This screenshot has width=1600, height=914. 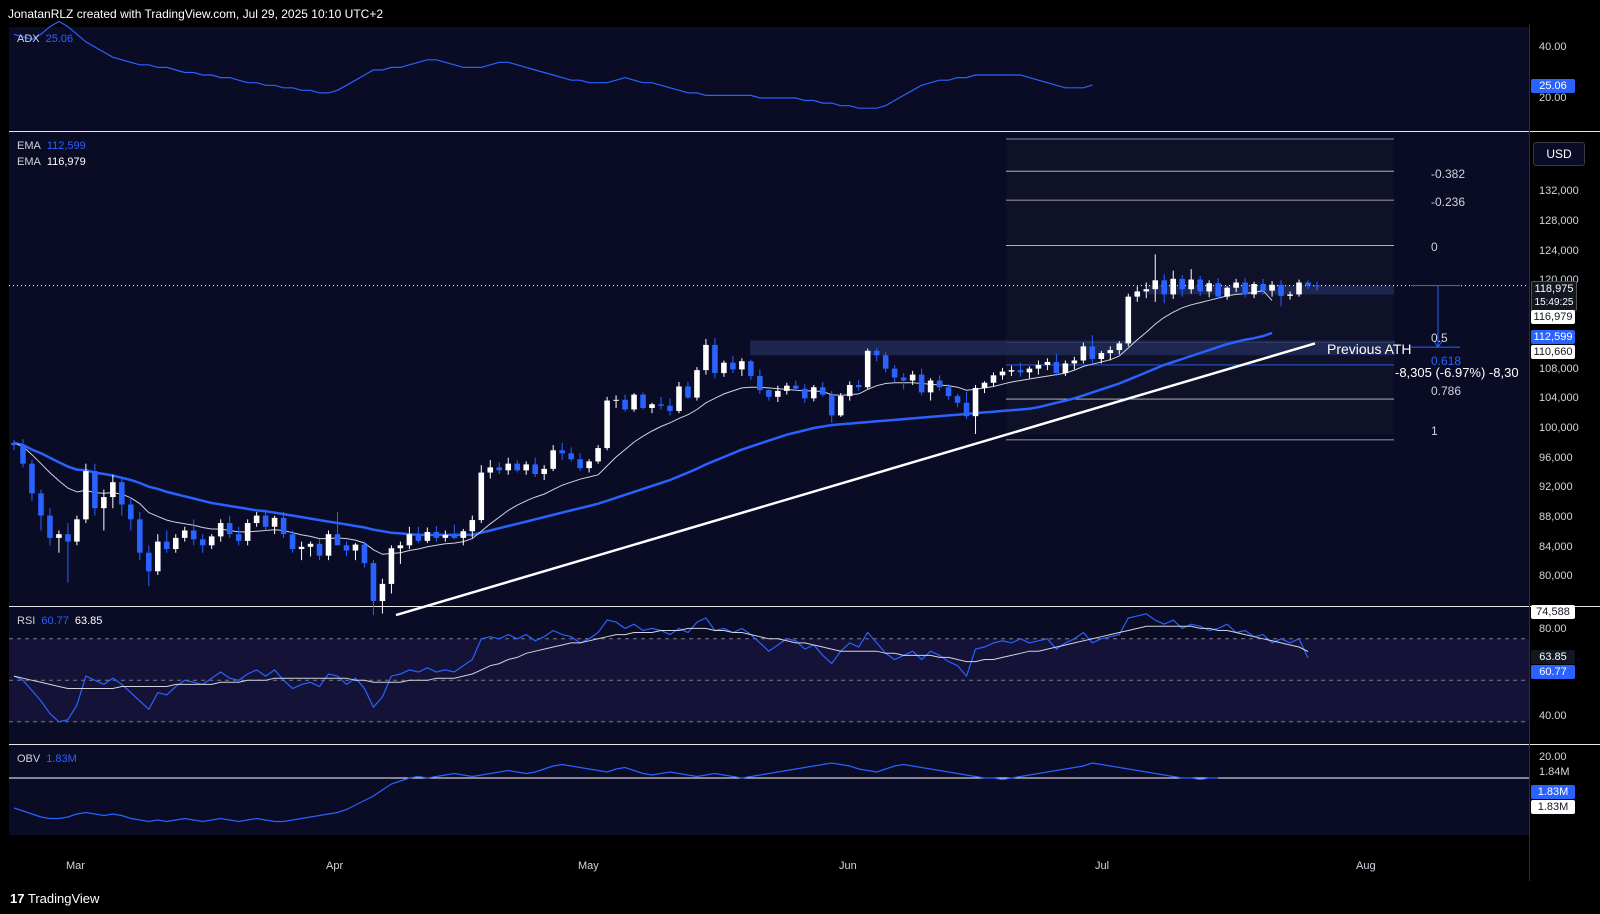 I want to click on rsi-value: 60.77, so click(x=55, y=621).